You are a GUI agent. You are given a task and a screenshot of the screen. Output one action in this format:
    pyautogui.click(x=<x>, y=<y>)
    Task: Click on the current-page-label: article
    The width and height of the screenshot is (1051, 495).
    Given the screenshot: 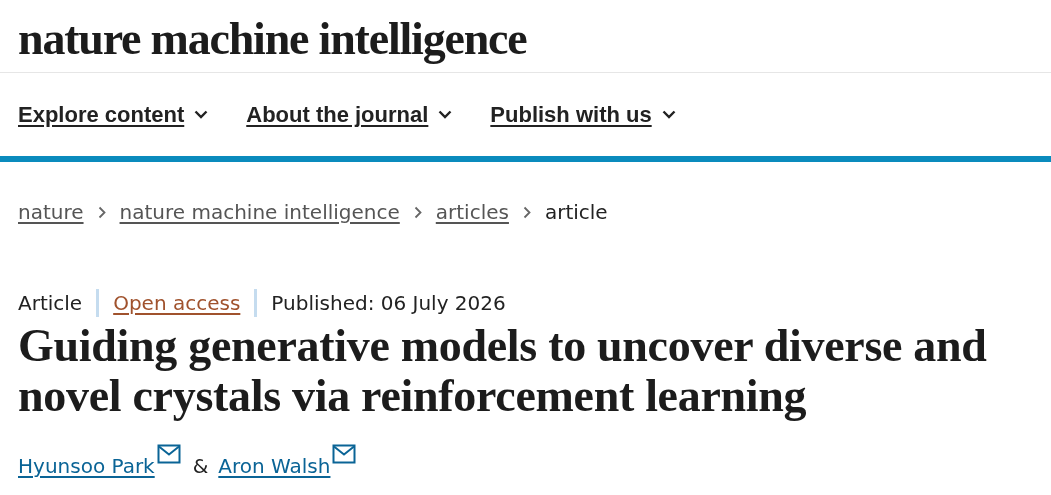 What is the action you would take?
    pyautogui.click(x=576, y=212)
    